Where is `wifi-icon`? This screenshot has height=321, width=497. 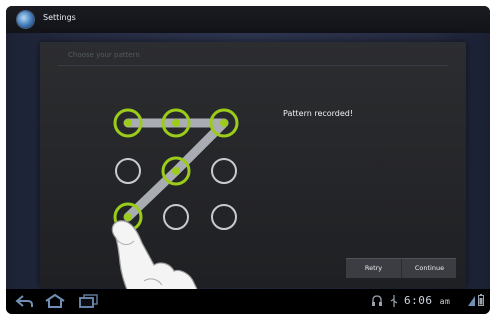
wifi-icon is located at coordinates (471, 301).